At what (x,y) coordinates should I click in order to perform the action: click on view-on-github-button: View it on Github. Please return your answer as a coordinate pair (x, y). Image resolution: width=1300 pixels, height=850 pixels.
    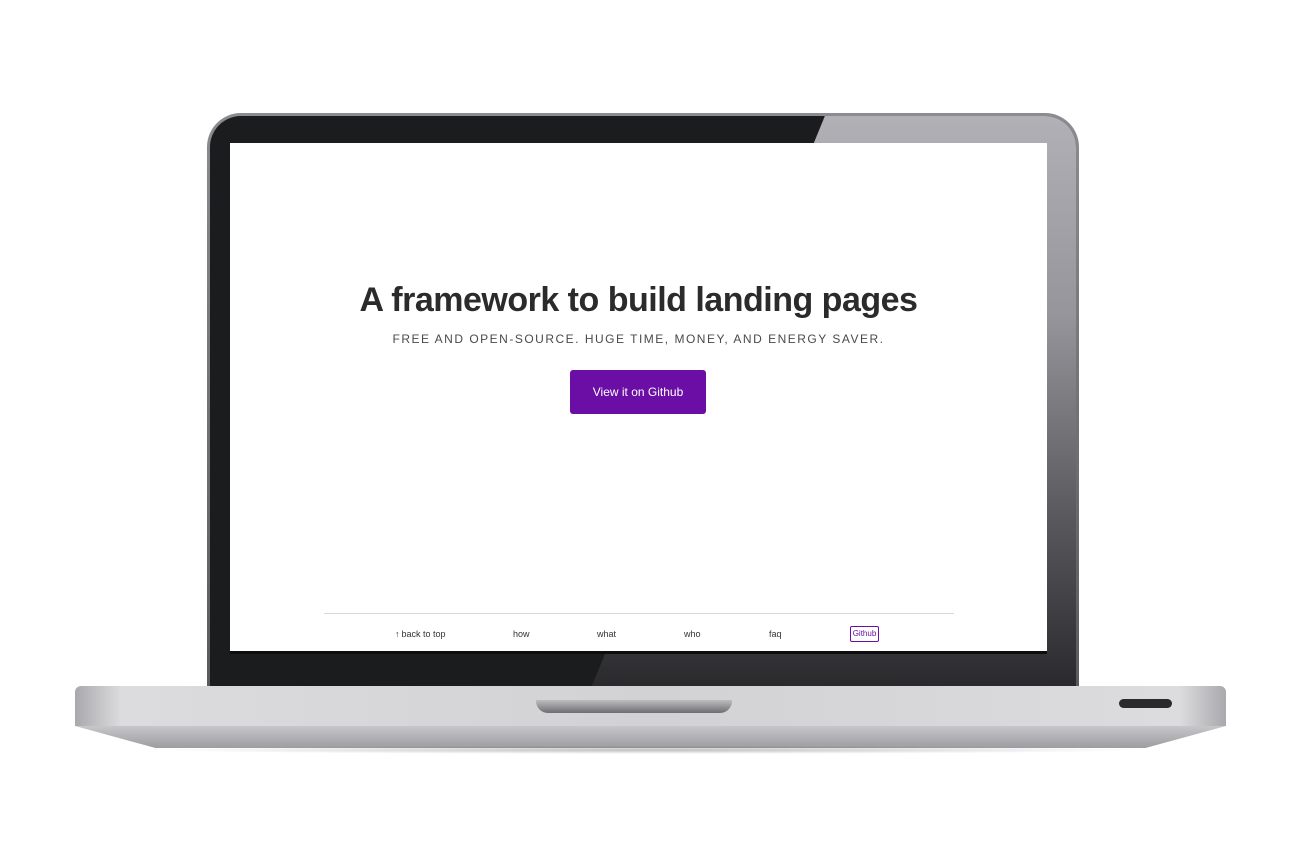
    Looking at the image, I should click on (638, 392).